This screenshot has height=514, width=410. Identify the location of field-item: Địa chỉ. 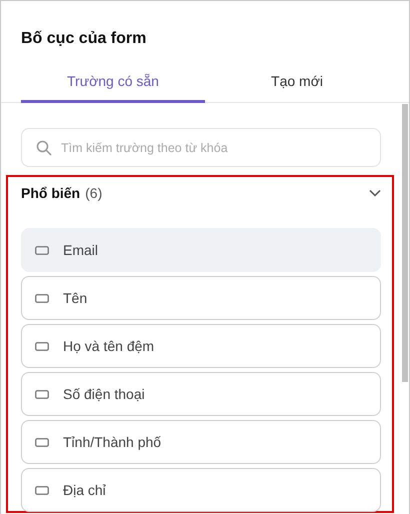
(201, 490).